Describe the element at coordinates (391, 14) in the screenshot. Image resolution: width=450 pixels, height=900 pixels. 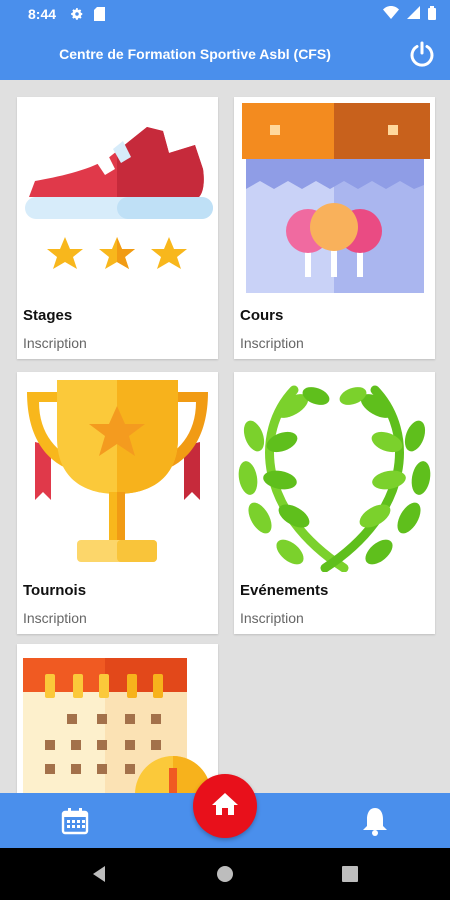
I see `wifi-icon` at that location.